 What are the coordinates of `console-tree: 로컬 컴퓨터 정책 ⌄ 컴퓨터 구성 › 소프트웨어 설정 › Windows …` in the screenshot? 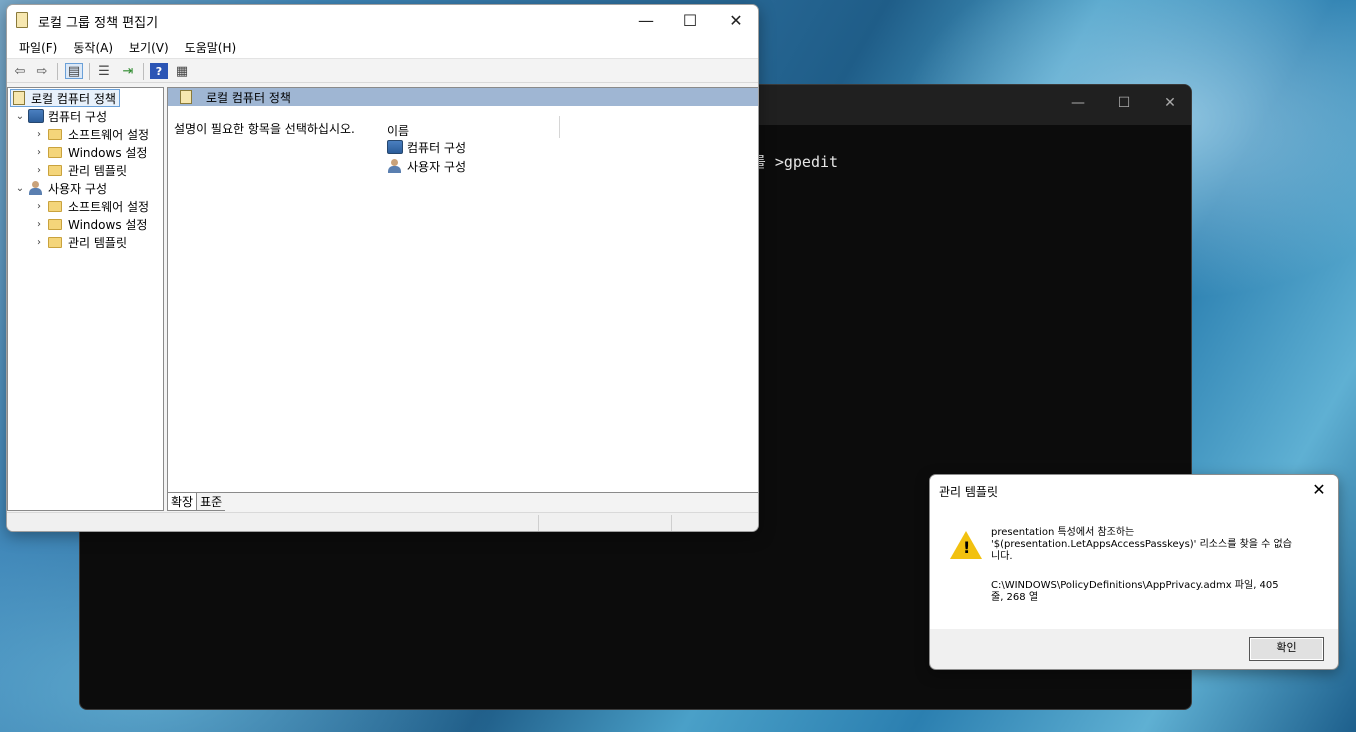 It's located at (85, 299).